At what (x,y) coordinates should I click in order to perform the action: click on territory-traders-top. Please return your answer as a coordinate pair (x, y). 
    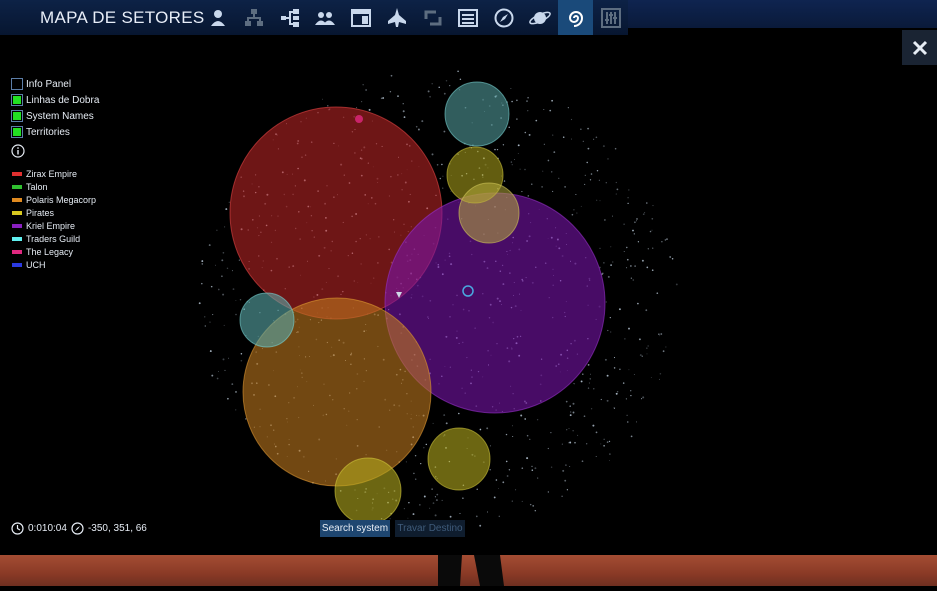
    Looking at the image, I should click on (477, 114).